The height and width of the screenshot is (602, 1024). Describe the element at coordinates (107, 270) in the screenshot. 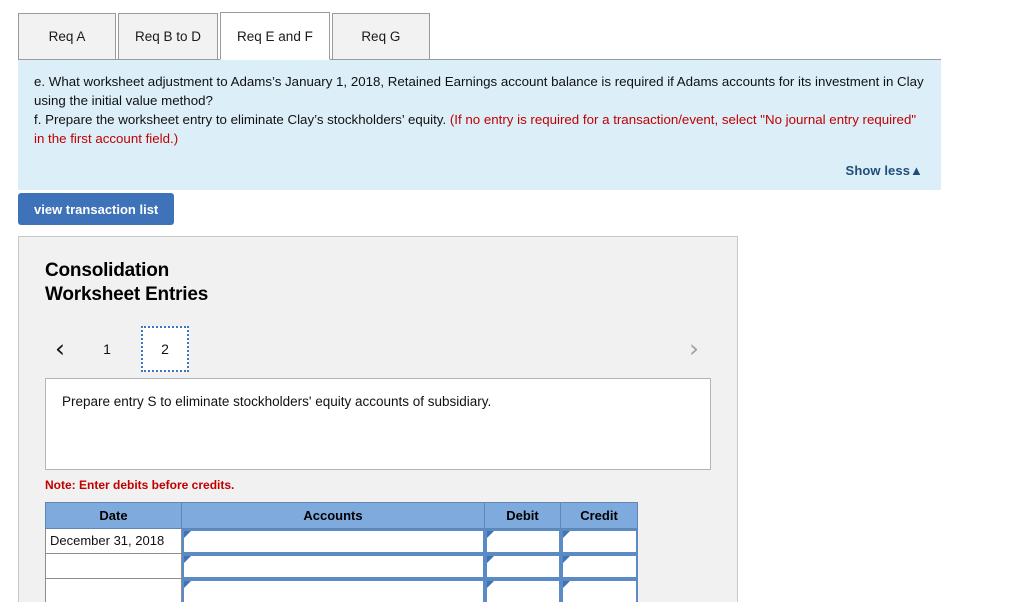

I see `page-title-line1: Consolidation` at that location.